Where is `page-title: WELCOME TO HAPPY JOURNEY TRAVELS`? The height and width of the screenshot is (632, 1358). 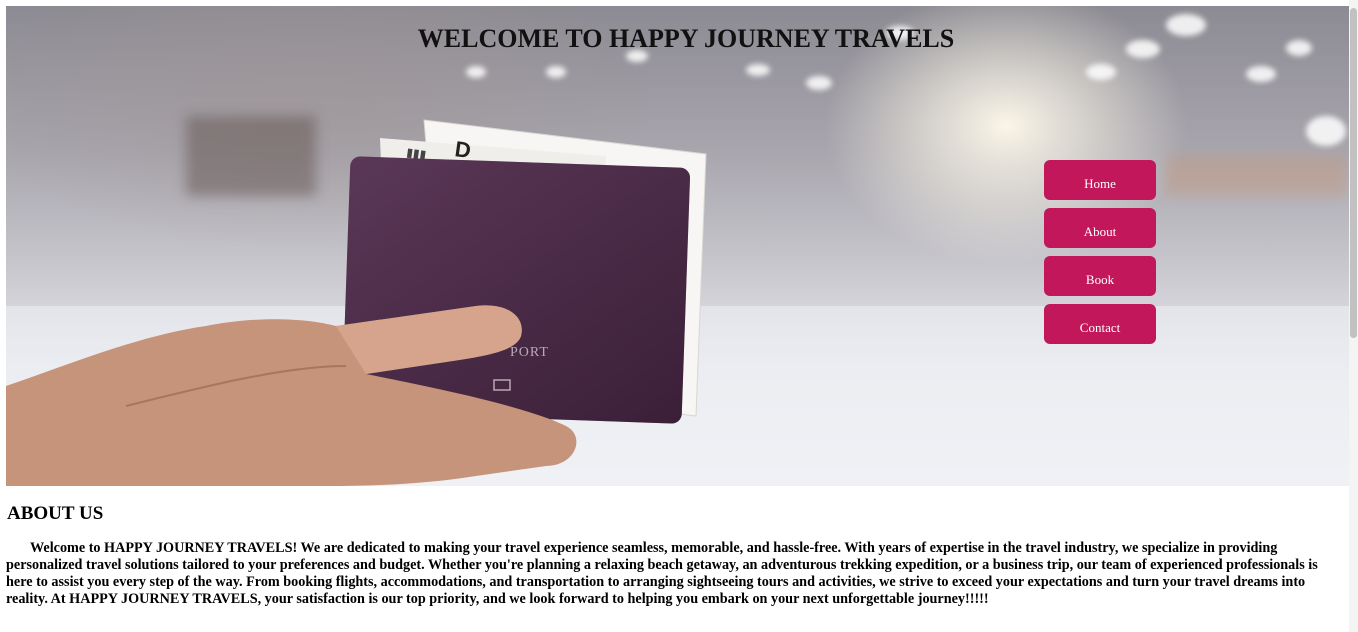 page-title: WELCOME TO HAPPY JOURNEY TRAVELS is located at coordinates (686, 38).